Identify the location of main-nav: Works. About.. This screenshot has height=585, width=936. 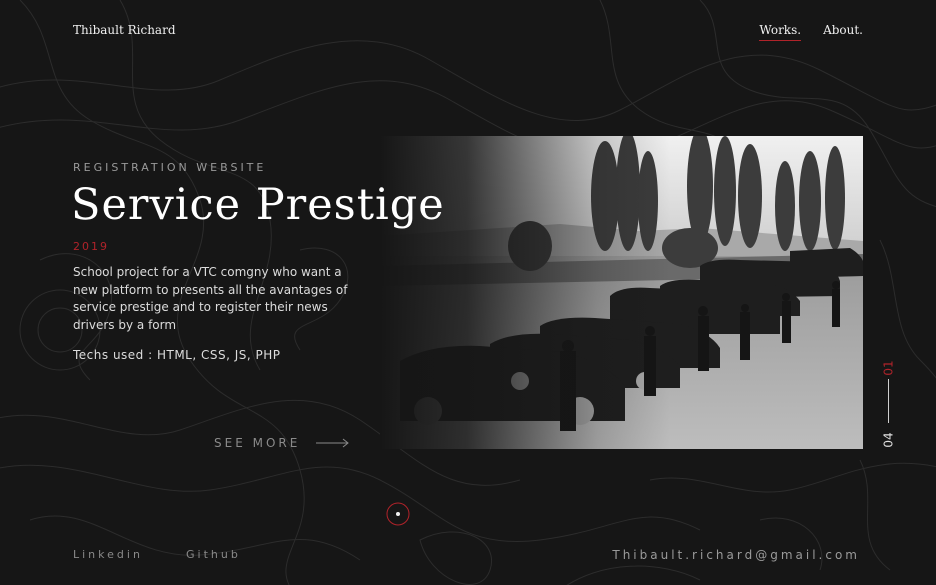
(811, 32).